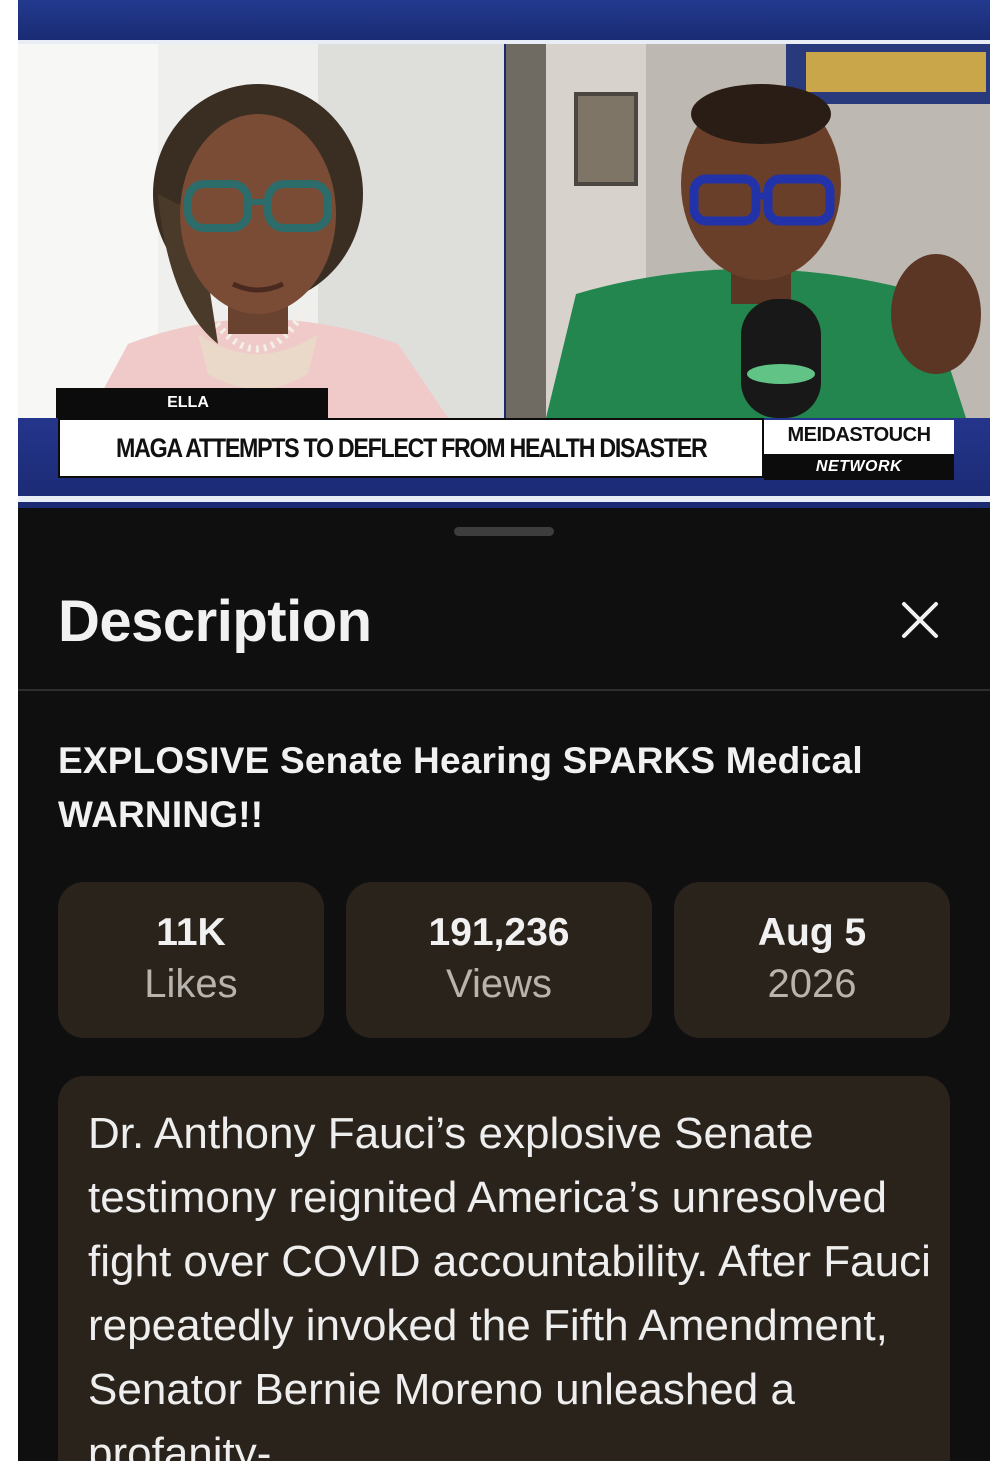  I want to click on views-label: Views, so click(499, 984).